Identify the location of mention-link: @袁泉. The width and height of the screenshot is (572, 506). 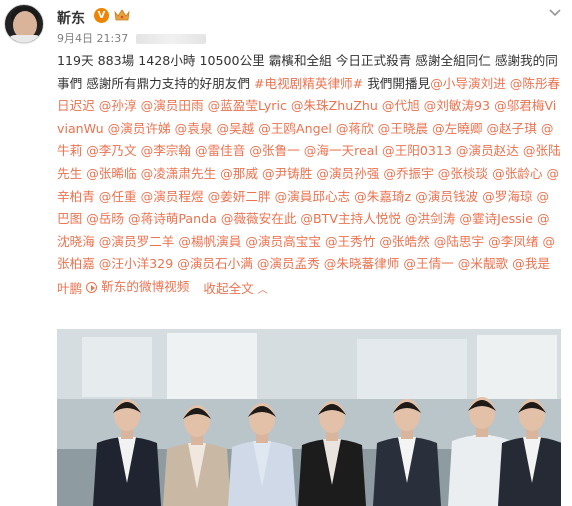
(194, 128).